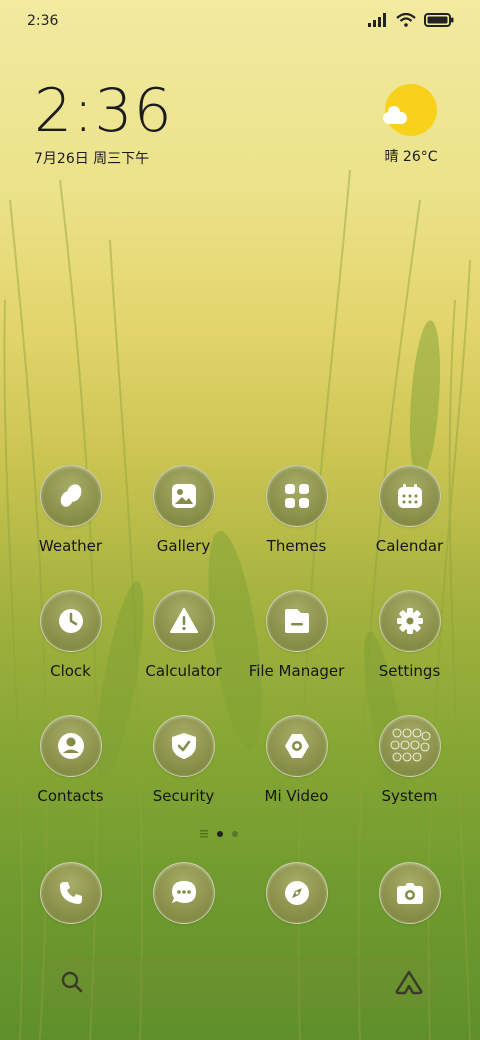  I want to click on dock-phone, so click(70, 893).